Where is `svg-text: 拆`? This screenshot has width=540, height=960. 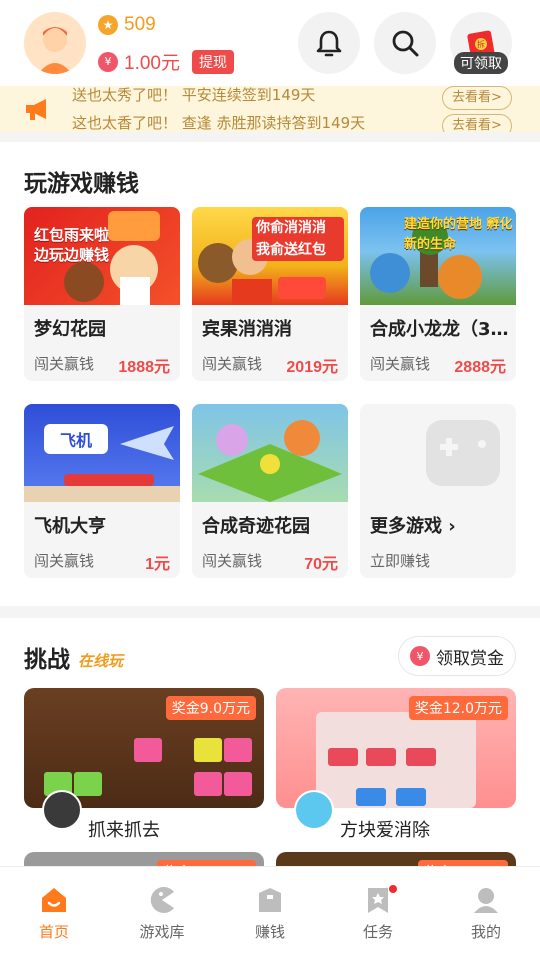
svg-text: 拆 is located at coordinates (481, 44).